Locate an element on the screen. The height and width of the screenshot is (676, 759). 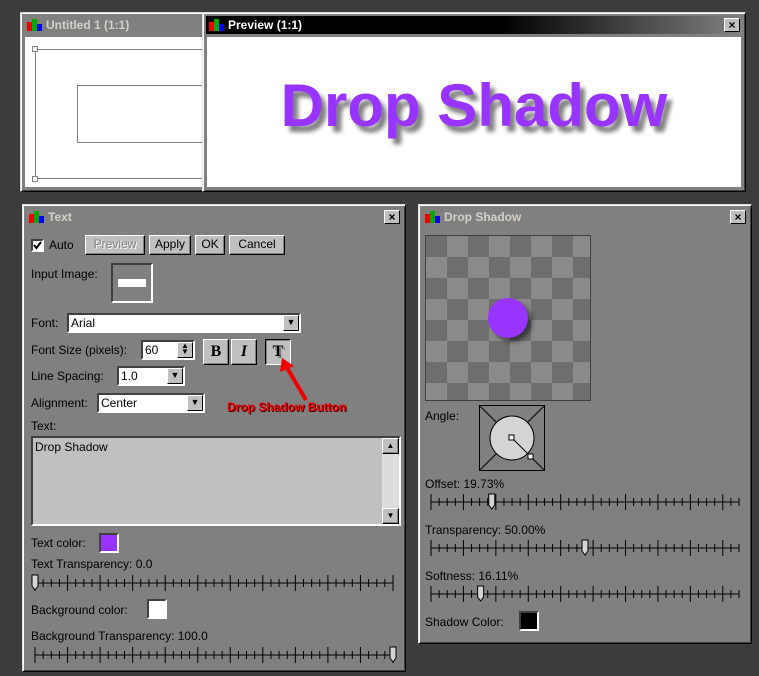
text-transparency-label: Text Transparency: 0.0 is located at coordinates (92, 564).